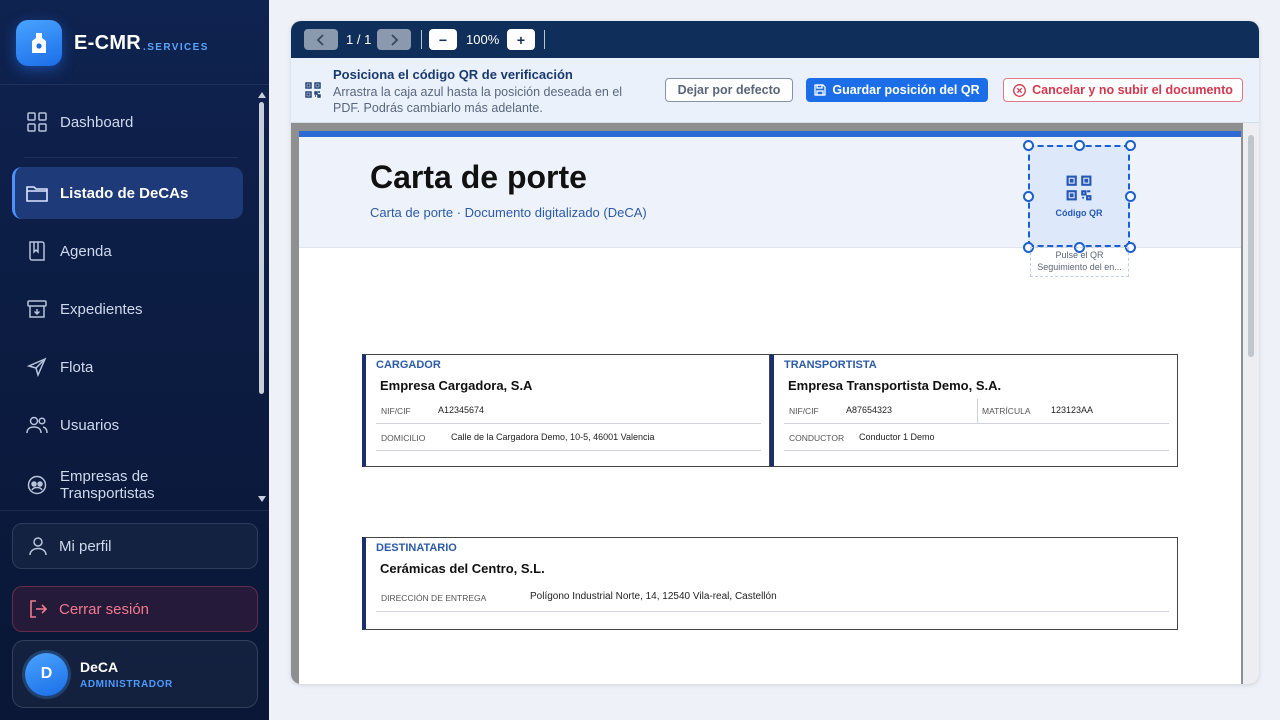 The height and width of the screenshot is (720, 1280). I want to click on close-circle-icon, so click(1020, 90).